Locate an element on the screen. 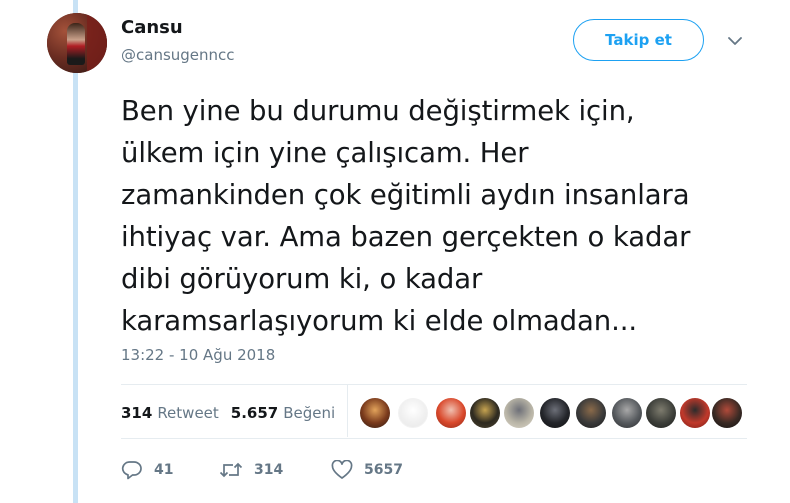 This screenshot has width=790, height=503. retweet-count: 314 is located at coordinates (269, 470).